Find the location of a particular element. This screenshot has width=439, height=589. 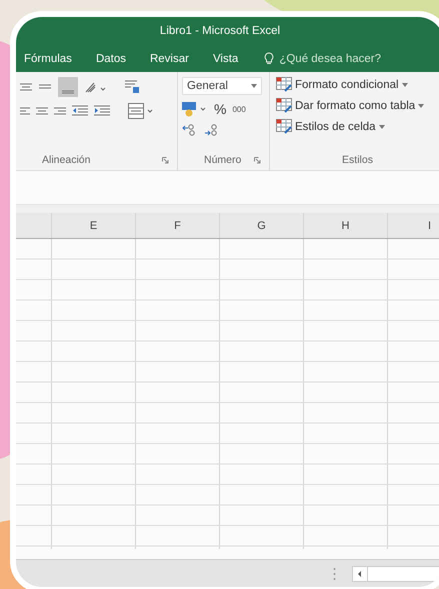

ribbon-tab: Vista is located at coordinates (225, 58).